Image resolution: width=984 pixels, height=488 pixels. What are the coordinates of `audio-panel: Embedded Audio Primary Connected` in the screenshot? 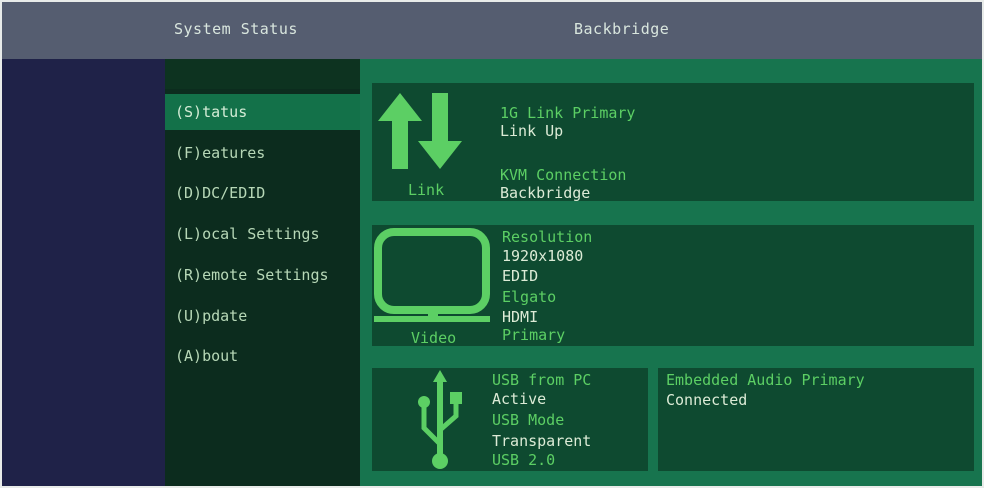 It's located at (816, 419).